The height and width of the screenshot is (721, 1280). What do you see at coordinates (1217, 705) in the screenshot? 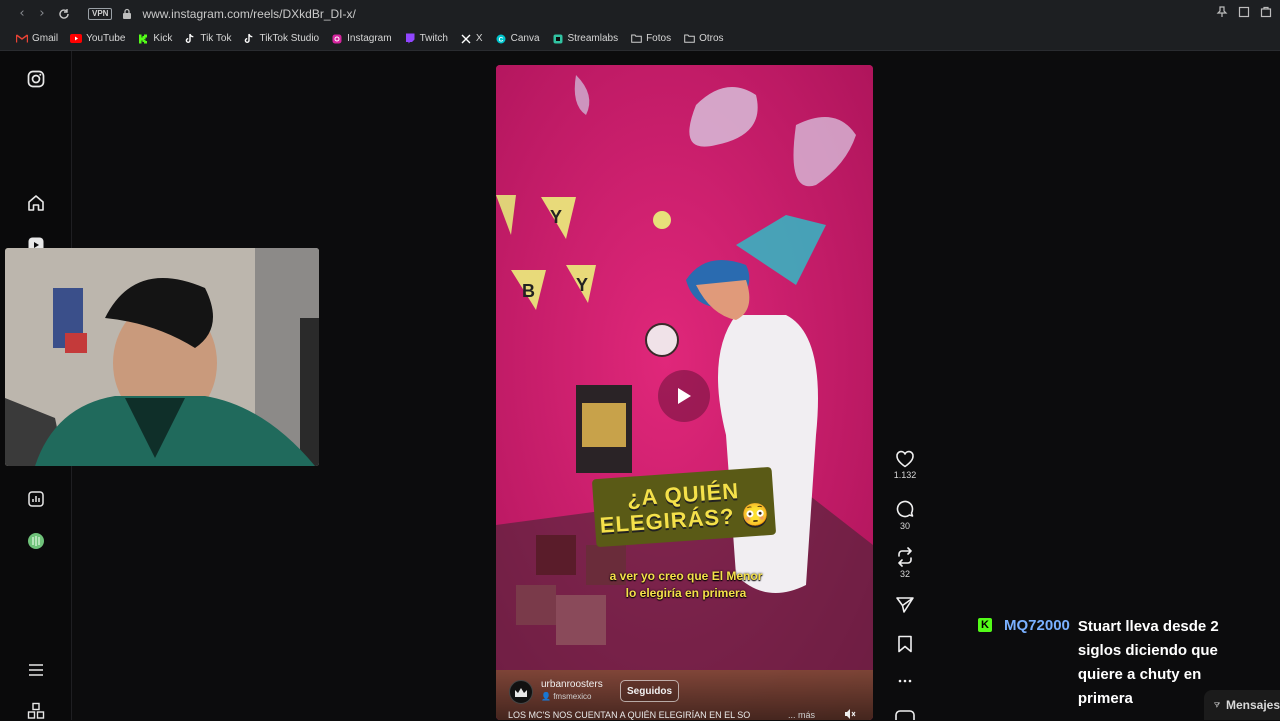
I see `send-icon` at bounding box center [1217, 705].